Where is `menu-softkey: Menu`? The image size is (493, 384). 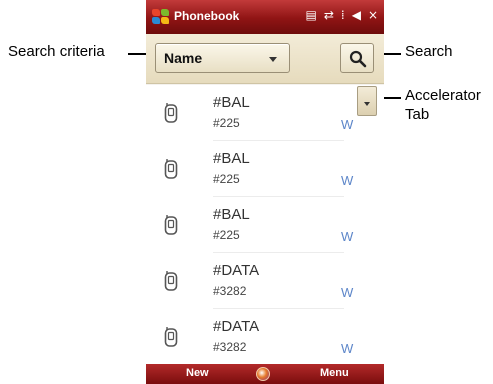
menu-softkey: Menu is located at coordinates (334, 373).